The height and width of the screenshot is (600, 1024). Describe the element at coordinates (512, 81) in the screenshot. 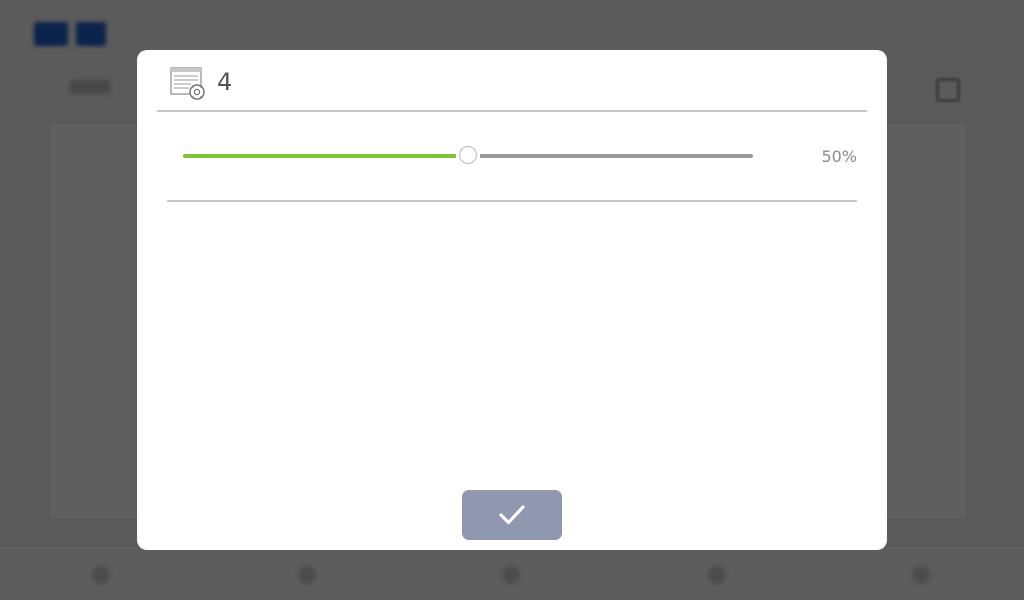

I see `dialog-header: 4` at that location.